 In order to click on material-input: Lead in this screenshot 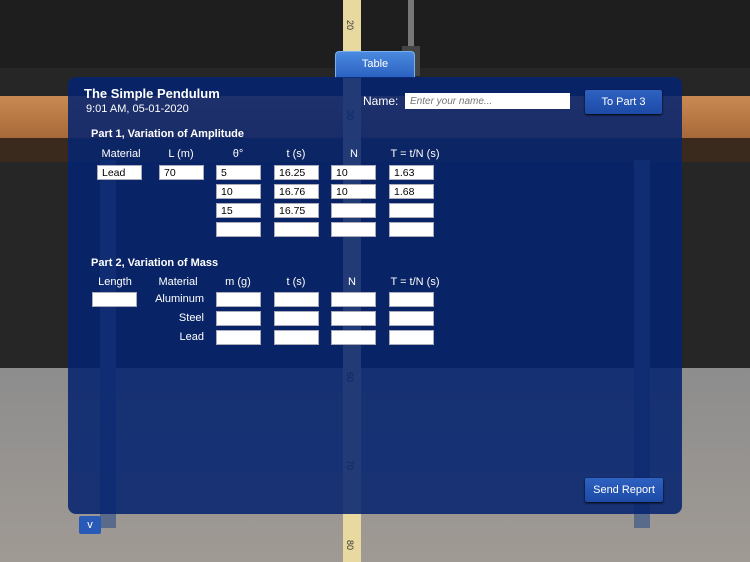, I will do `click(119, 172)`.